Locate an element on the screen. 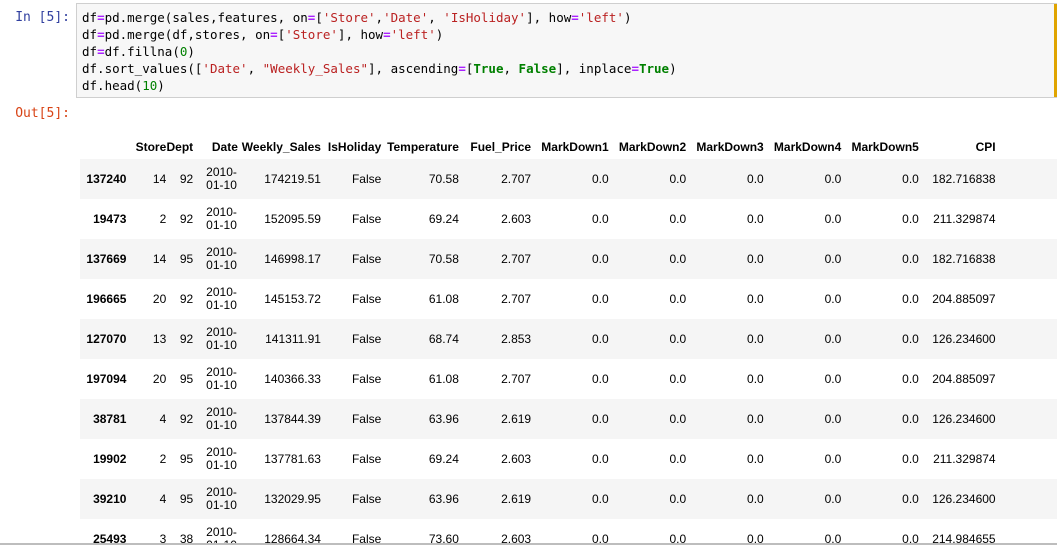 The image size is (1057, 545). cell-fuel-price: 2.853 is located at coordinates (516, 339).